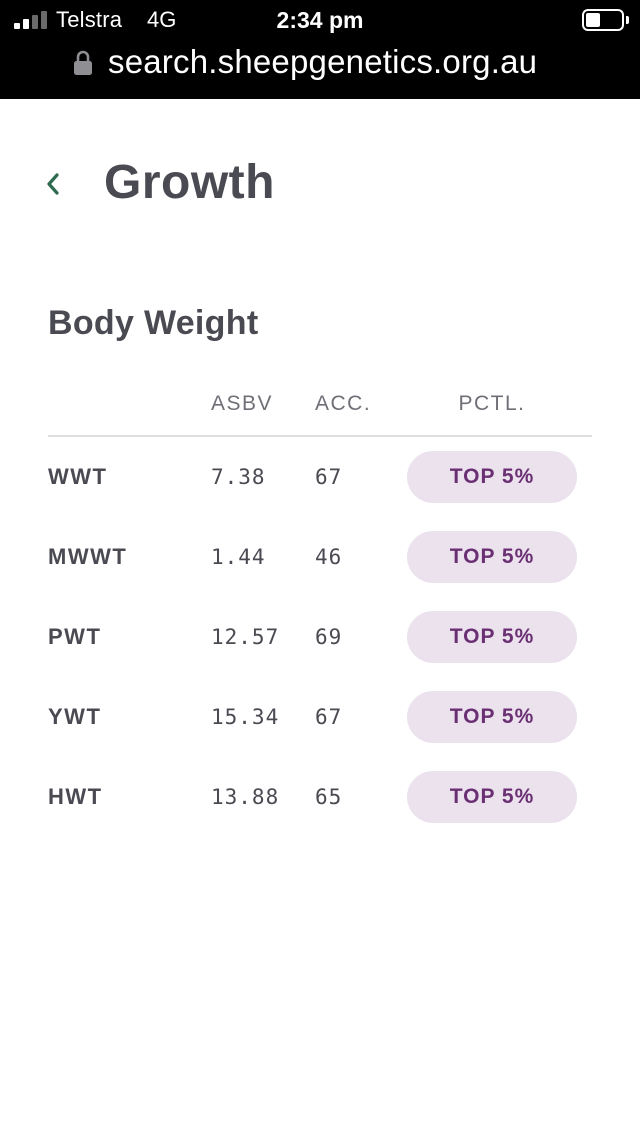 This screenshot has width=640, height=1136. What do you see at coordinates (245, 637) in the screenshot?
I see `asbv-value: 12.57` at bounding box center [245, 637].